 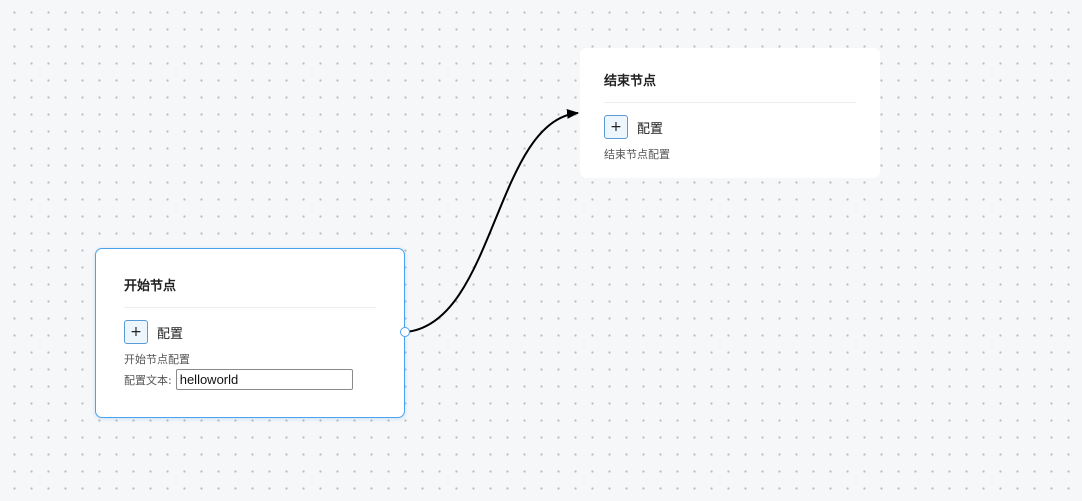 I want to click on config-text-field-row: 配置文本:, so click(x=250, y=379).